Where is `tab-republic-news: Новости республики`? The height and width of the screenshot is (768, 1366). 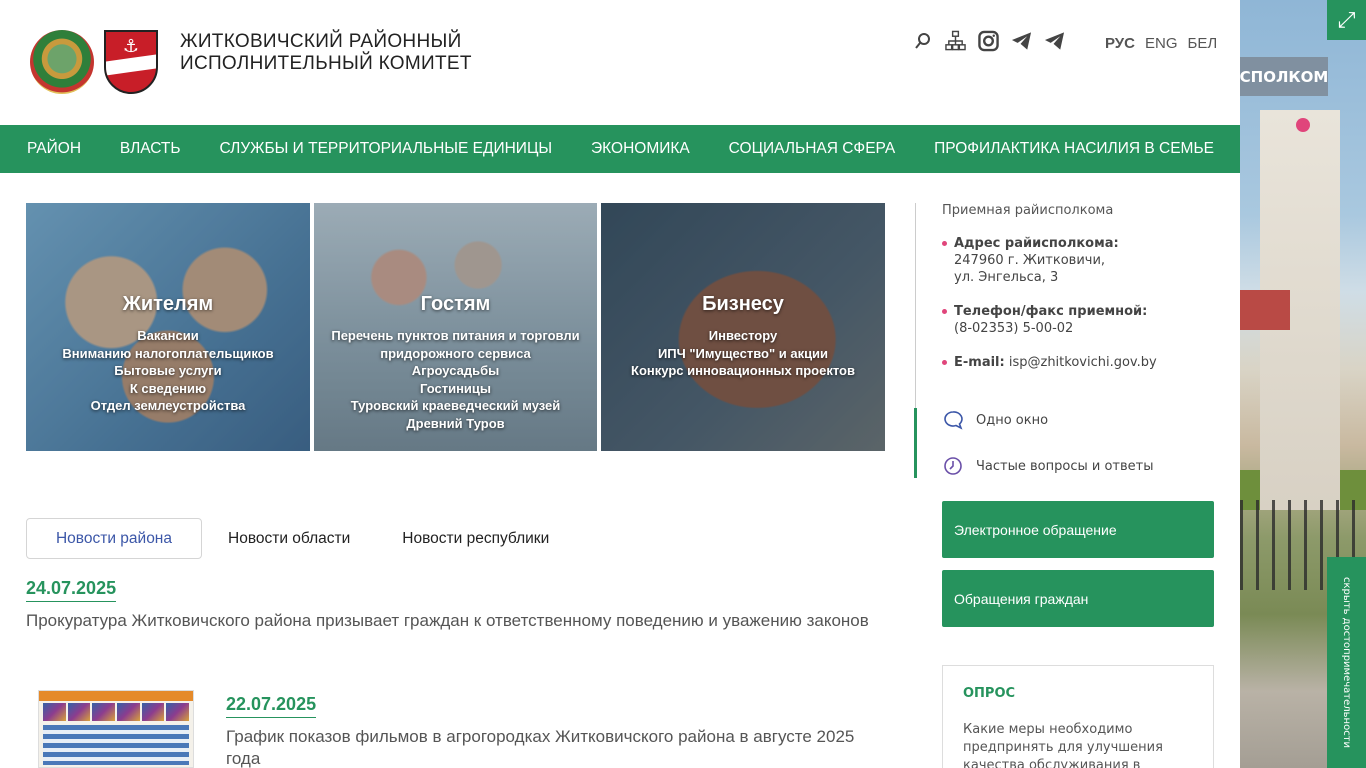
tab-republic-news: Новости республики is located at coordinates (475, 538).